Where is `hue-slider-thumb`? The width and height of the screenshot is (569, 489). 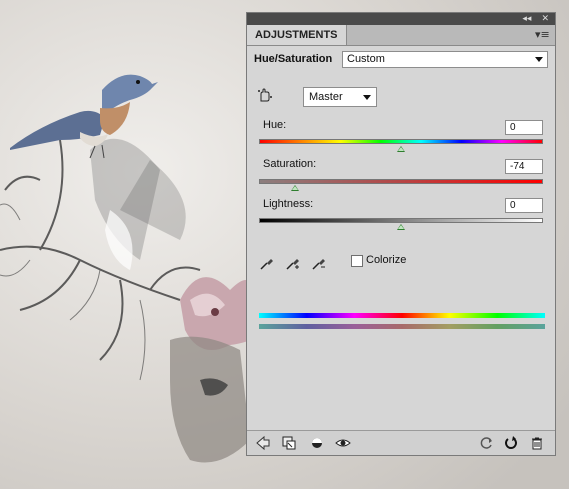
hue-slider-thumb is located at coordinates (401, 149).